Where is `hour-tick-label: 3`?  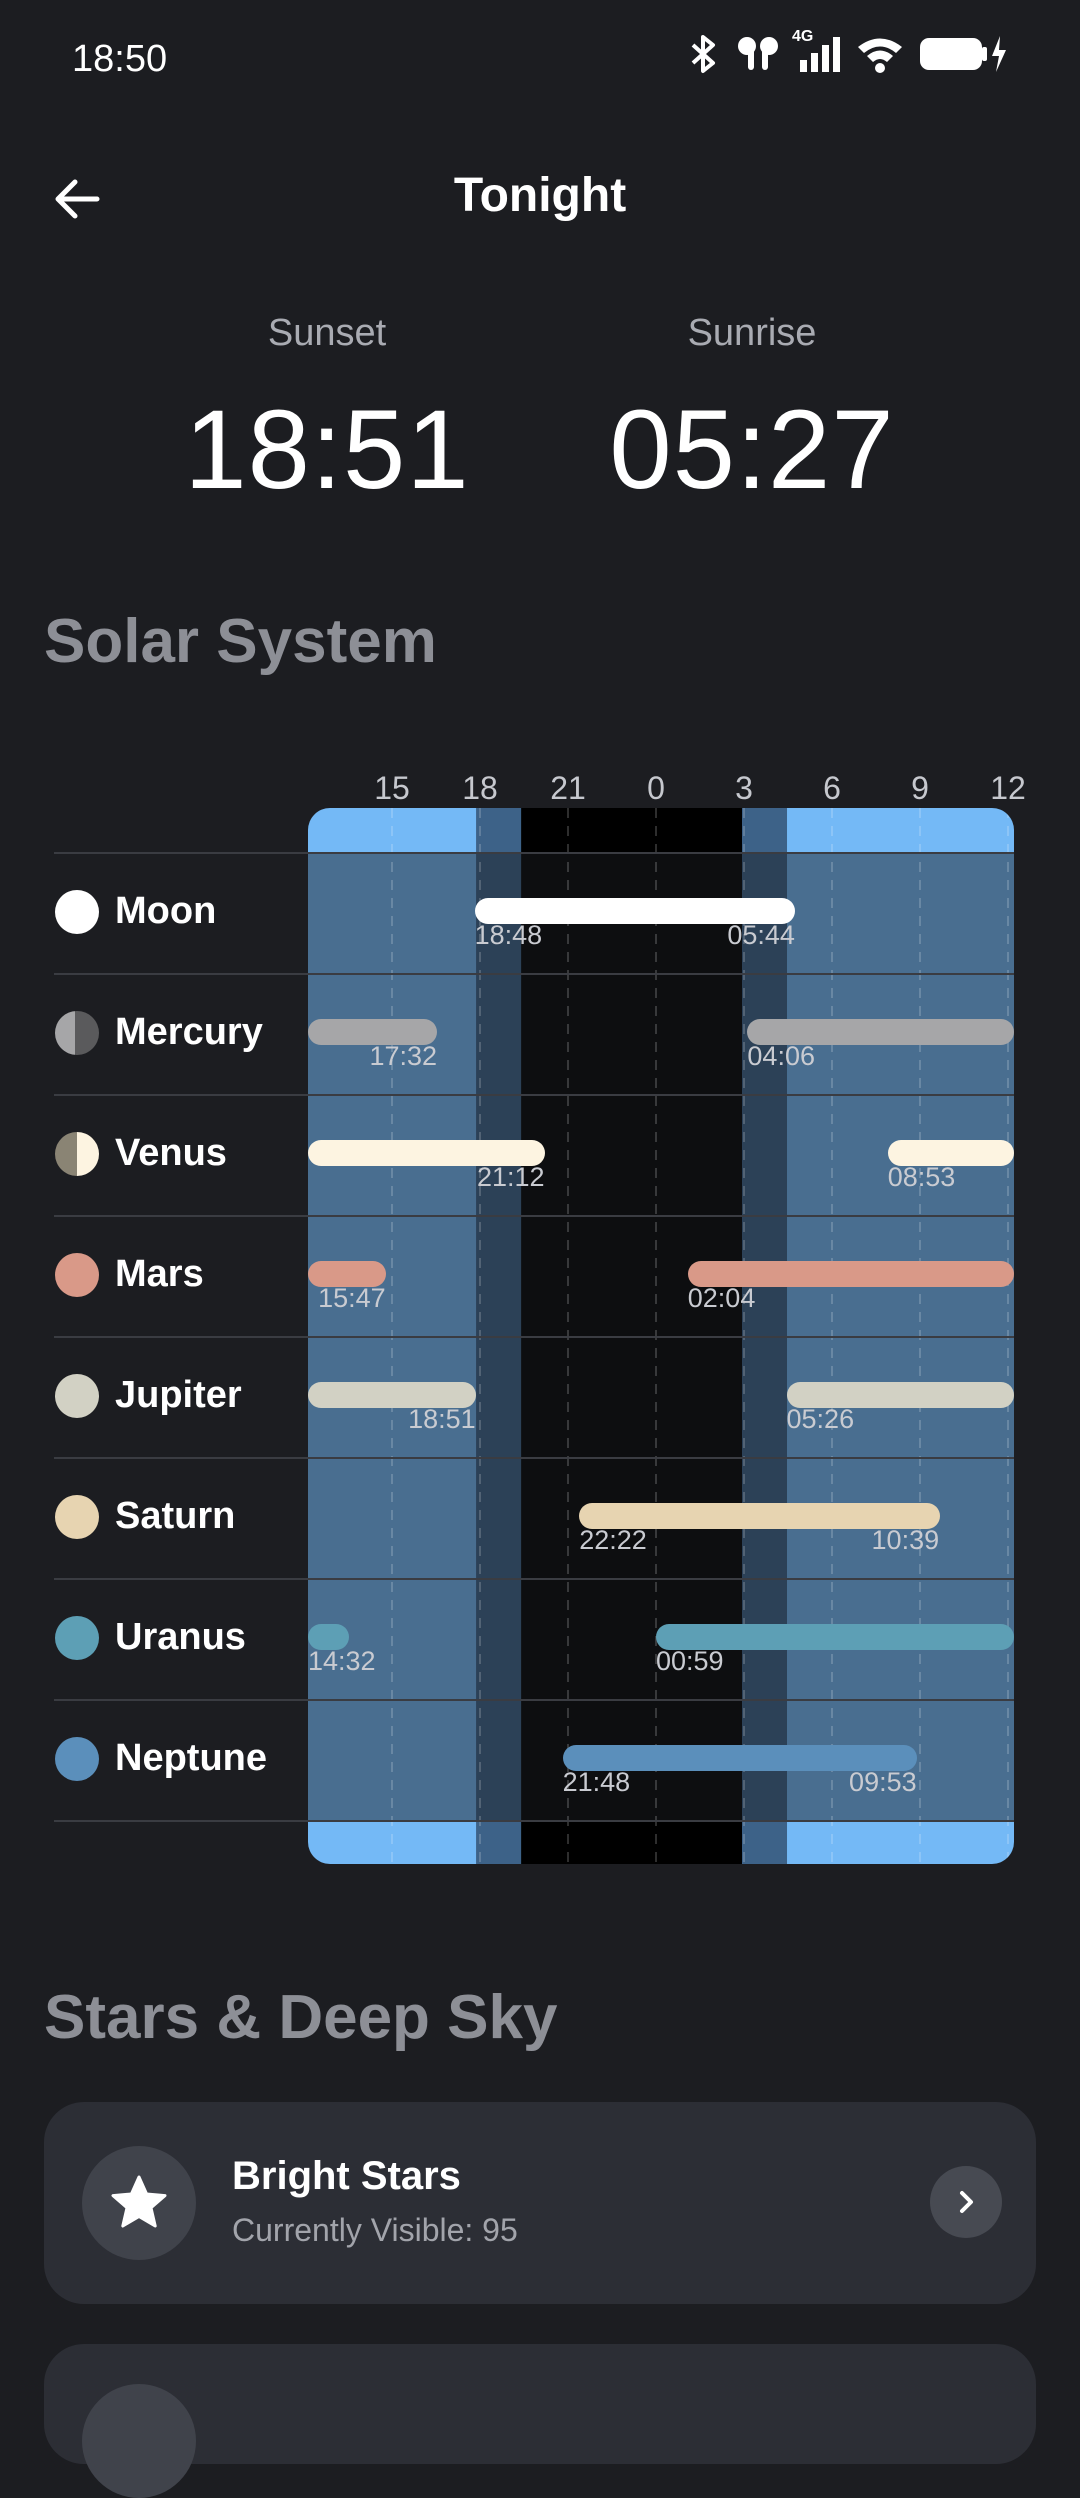
hour-tick-label: 3 is located at coordinates (744, 788).